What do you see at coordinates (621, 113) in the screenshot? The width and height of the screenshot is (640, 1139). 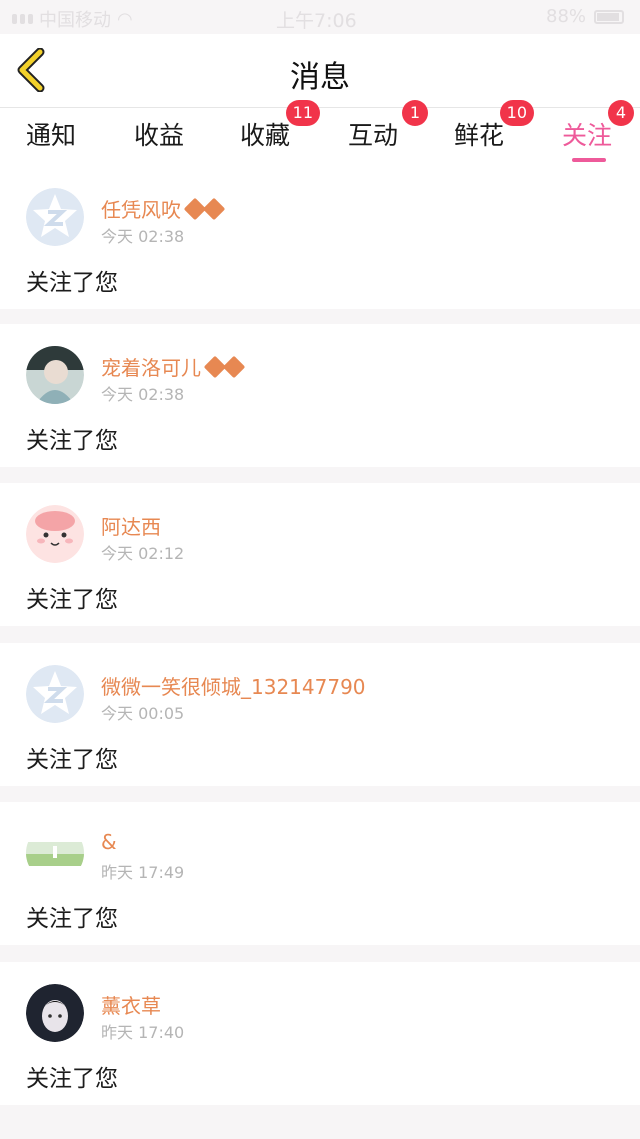 I see `follows-badge: 4` at bounding box center [621, 113].